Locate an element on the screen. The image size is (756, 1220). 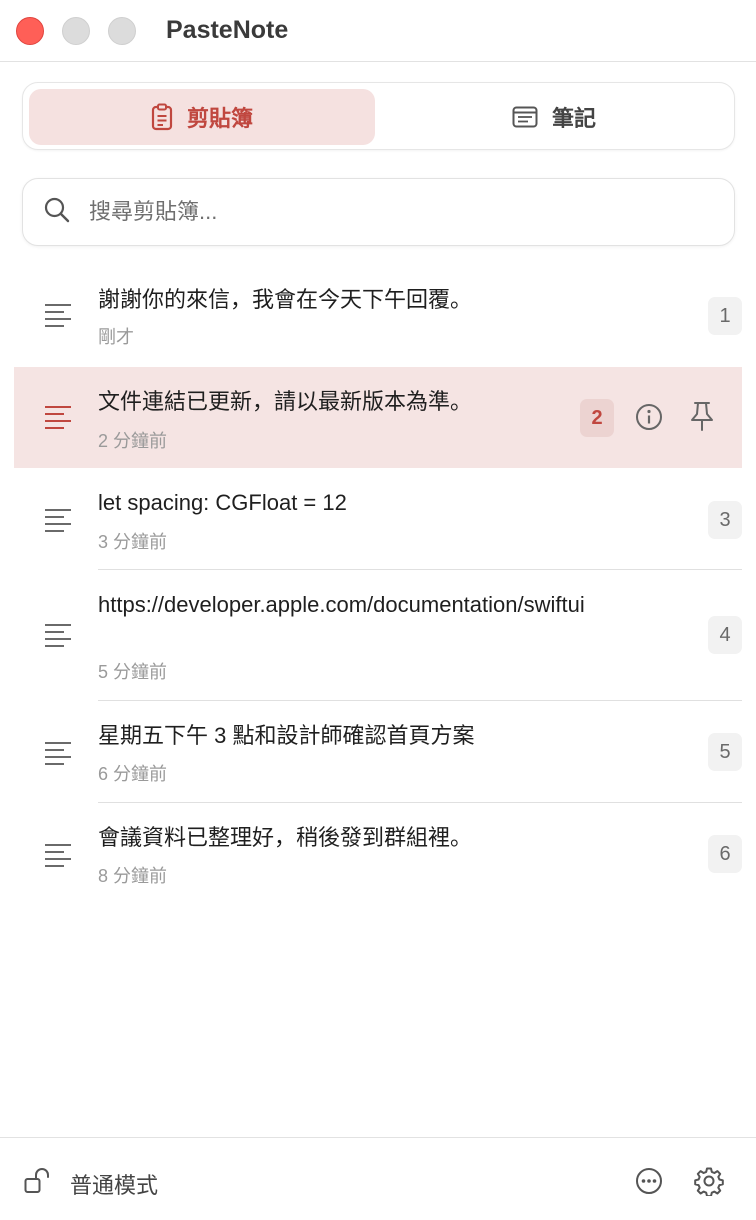
item-index-badge: 1 is located at coordinates (725, 316).